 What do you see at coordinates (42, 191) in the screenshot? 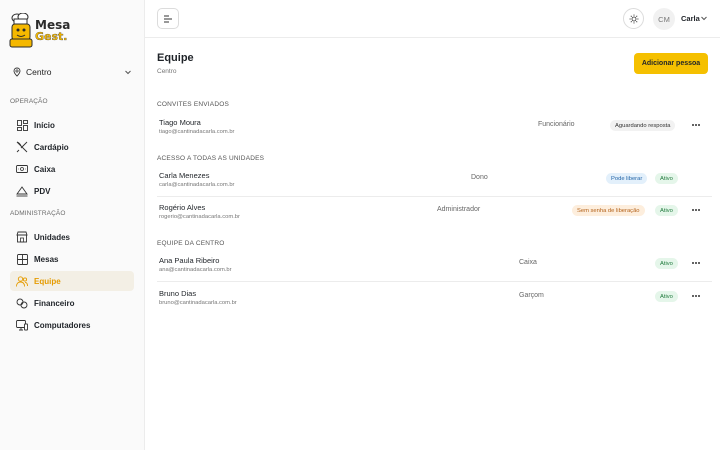
I see `sidebar-item-label: PDV` at bounding box center [42, 191].